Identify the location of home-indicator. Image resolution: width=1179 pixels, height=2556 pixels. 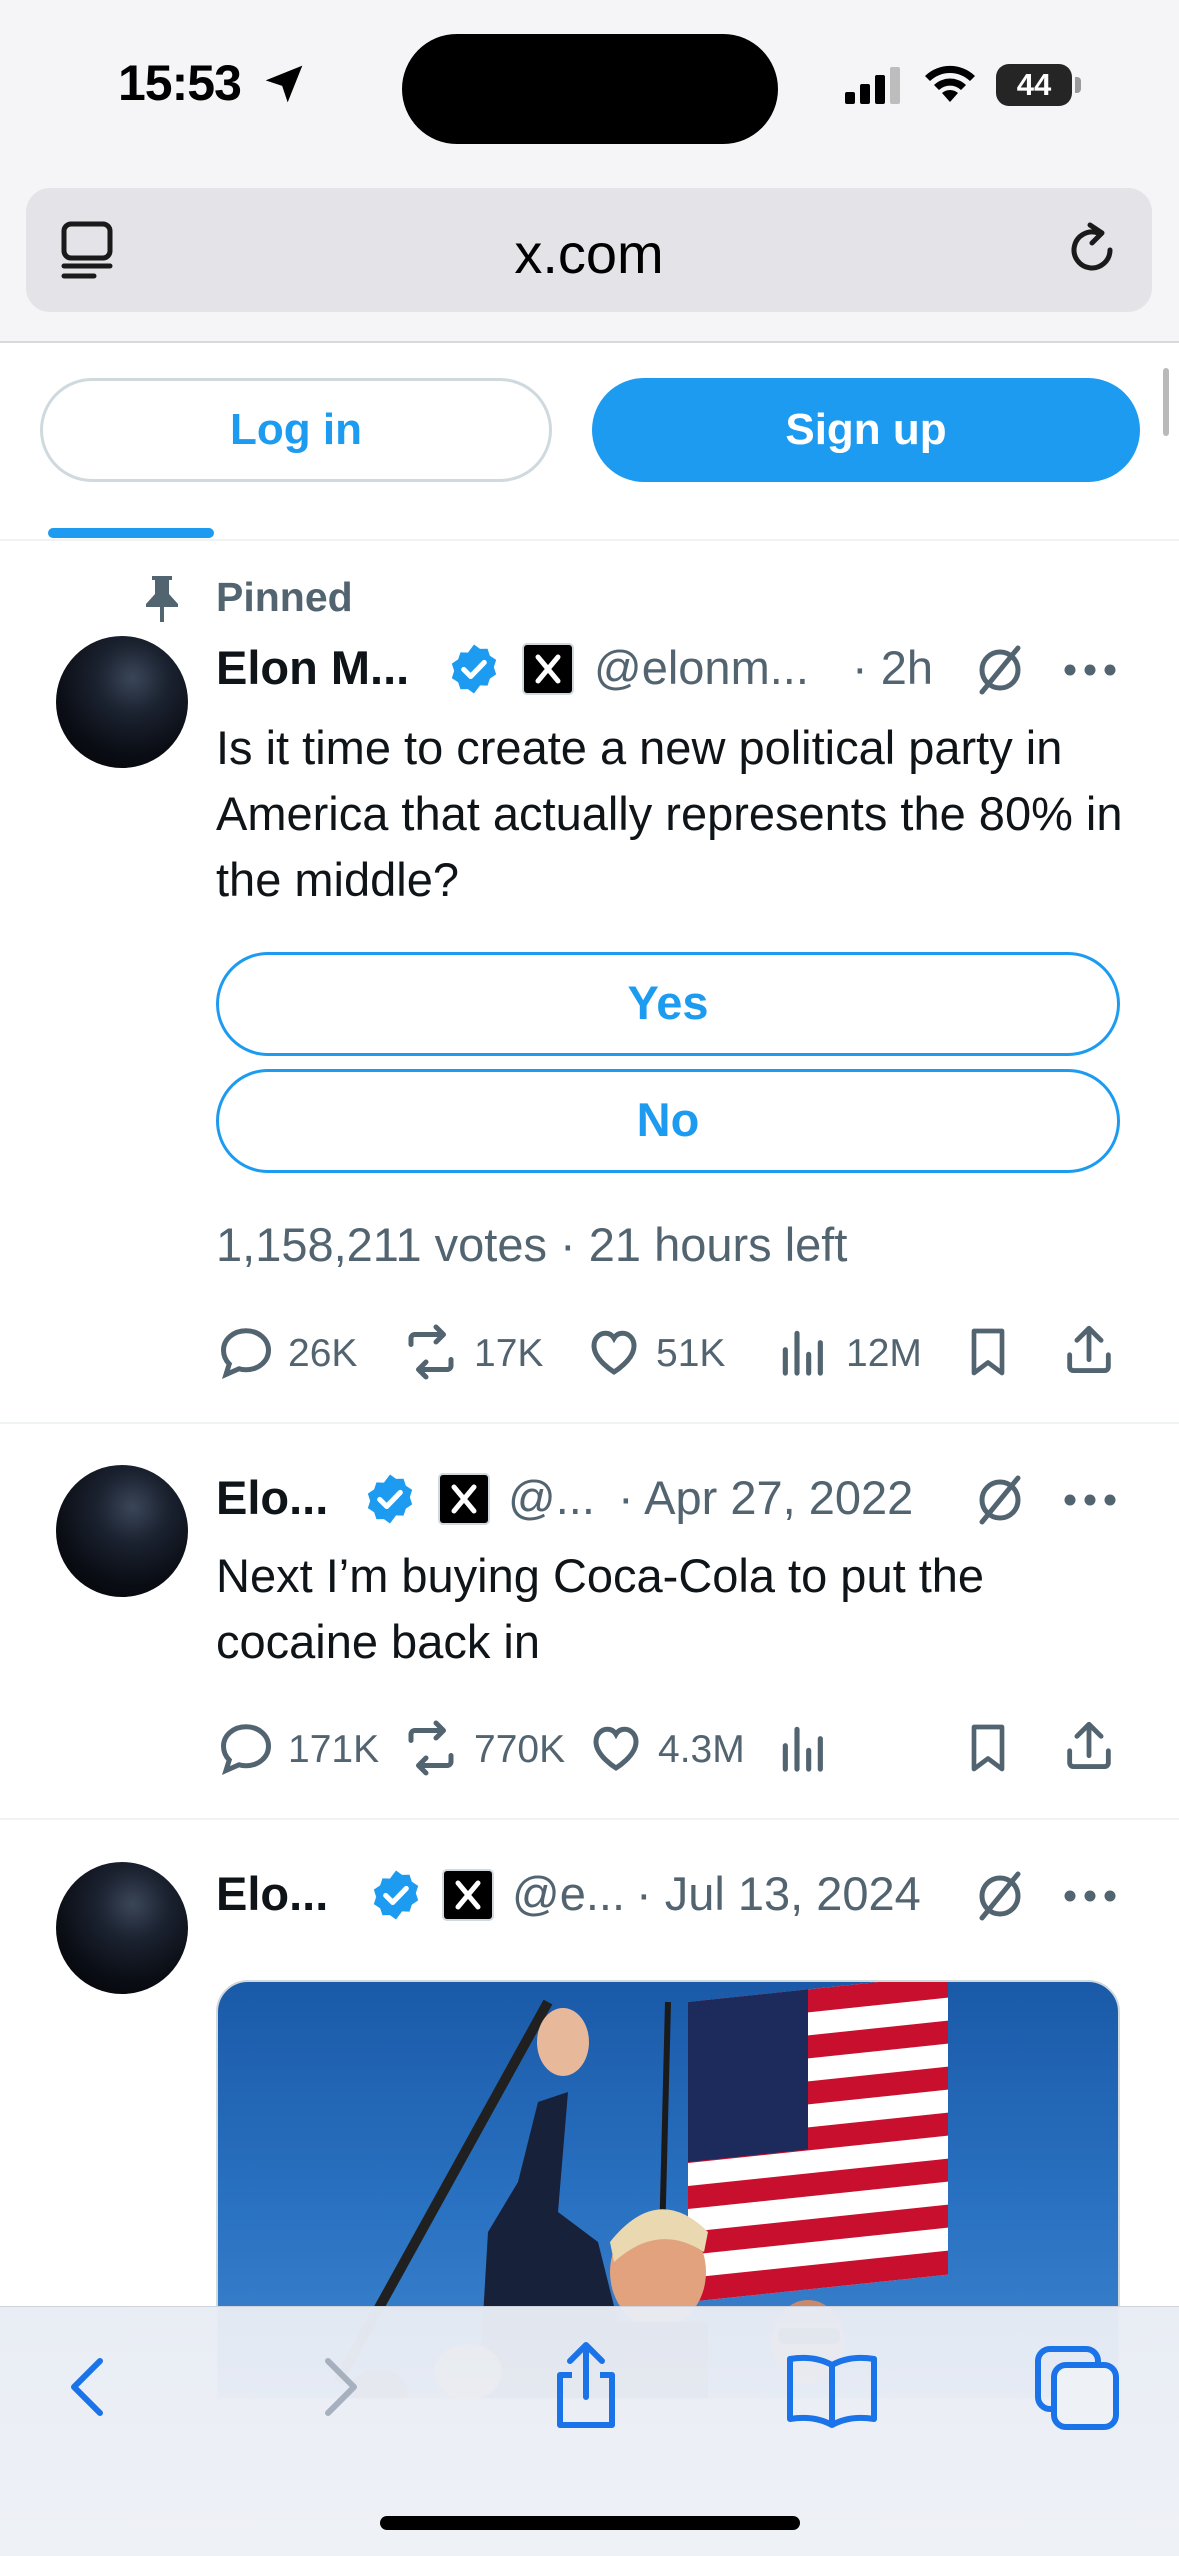
(590, 2523).